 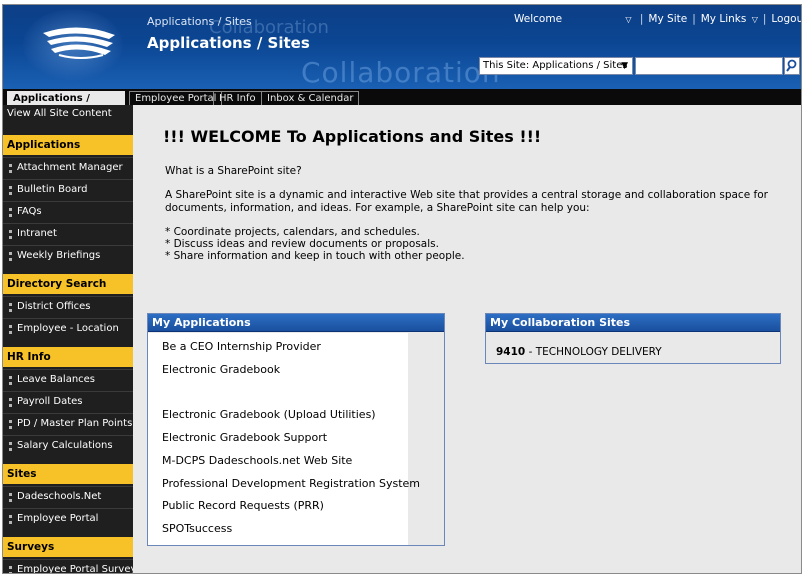 I want to click on nav-item-attachment-manager: Attachment Manager, so click(x=68, y=167).